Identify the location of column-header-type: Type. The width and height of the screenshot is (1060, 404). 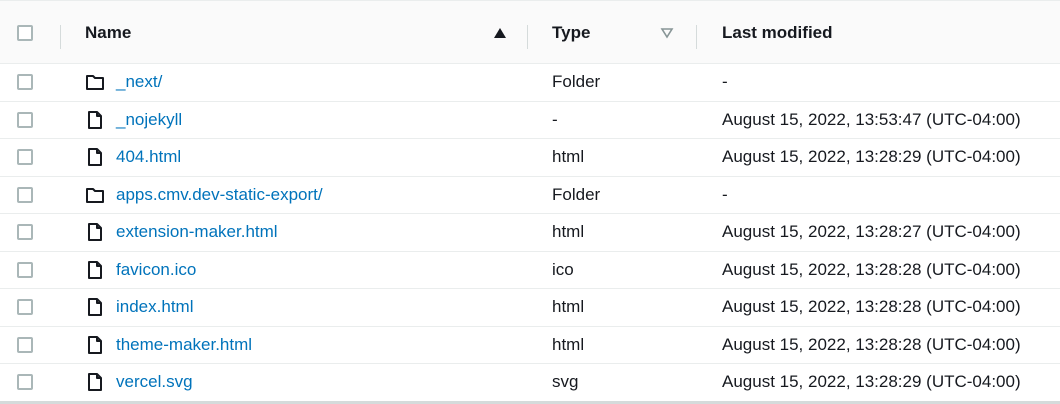
(613, 33).